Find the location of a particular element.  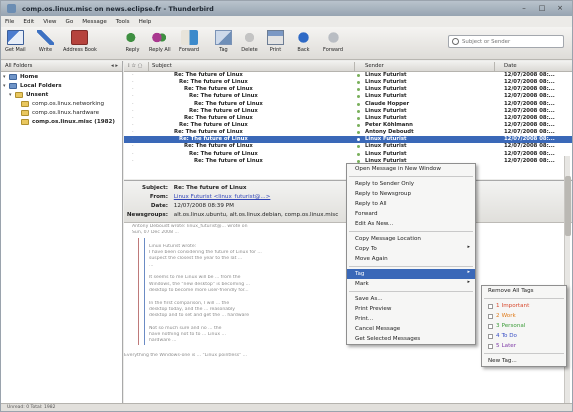

forward-nav-button: Forward is located at coordinates (333, 41).